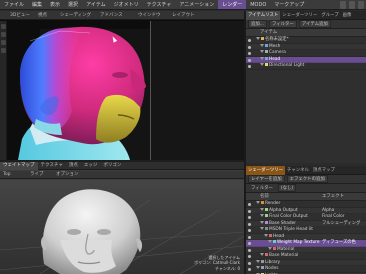  I want to click on tab-edge: エッジ, so click(91, 166).